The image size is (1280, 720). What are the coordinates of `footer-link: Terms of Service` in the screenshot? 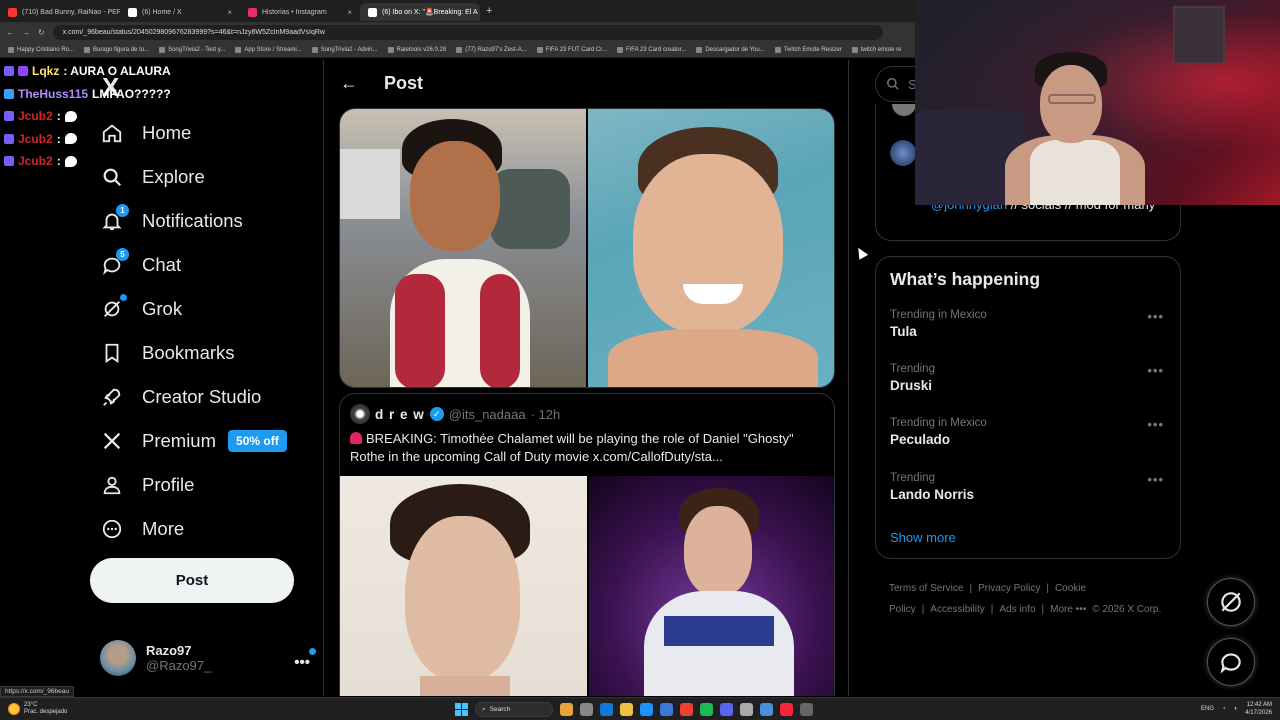 It's located at (926, 588).